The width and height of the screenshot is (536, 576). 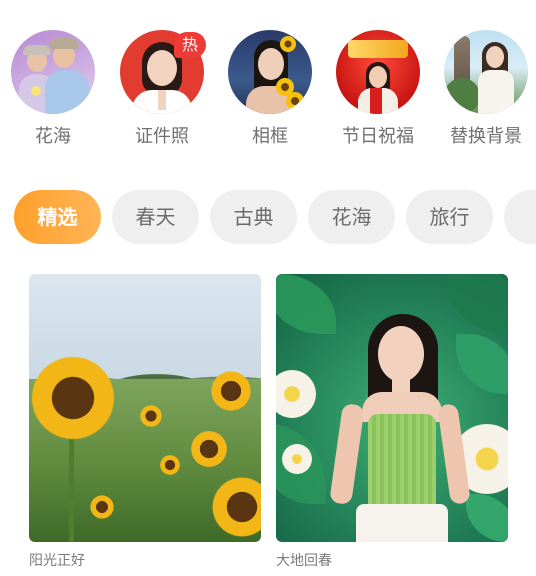 What do you see at coordinates (57, 561) in the screenshot?
I see `template-title: 阳光正好` at bounding box center [57, 561].